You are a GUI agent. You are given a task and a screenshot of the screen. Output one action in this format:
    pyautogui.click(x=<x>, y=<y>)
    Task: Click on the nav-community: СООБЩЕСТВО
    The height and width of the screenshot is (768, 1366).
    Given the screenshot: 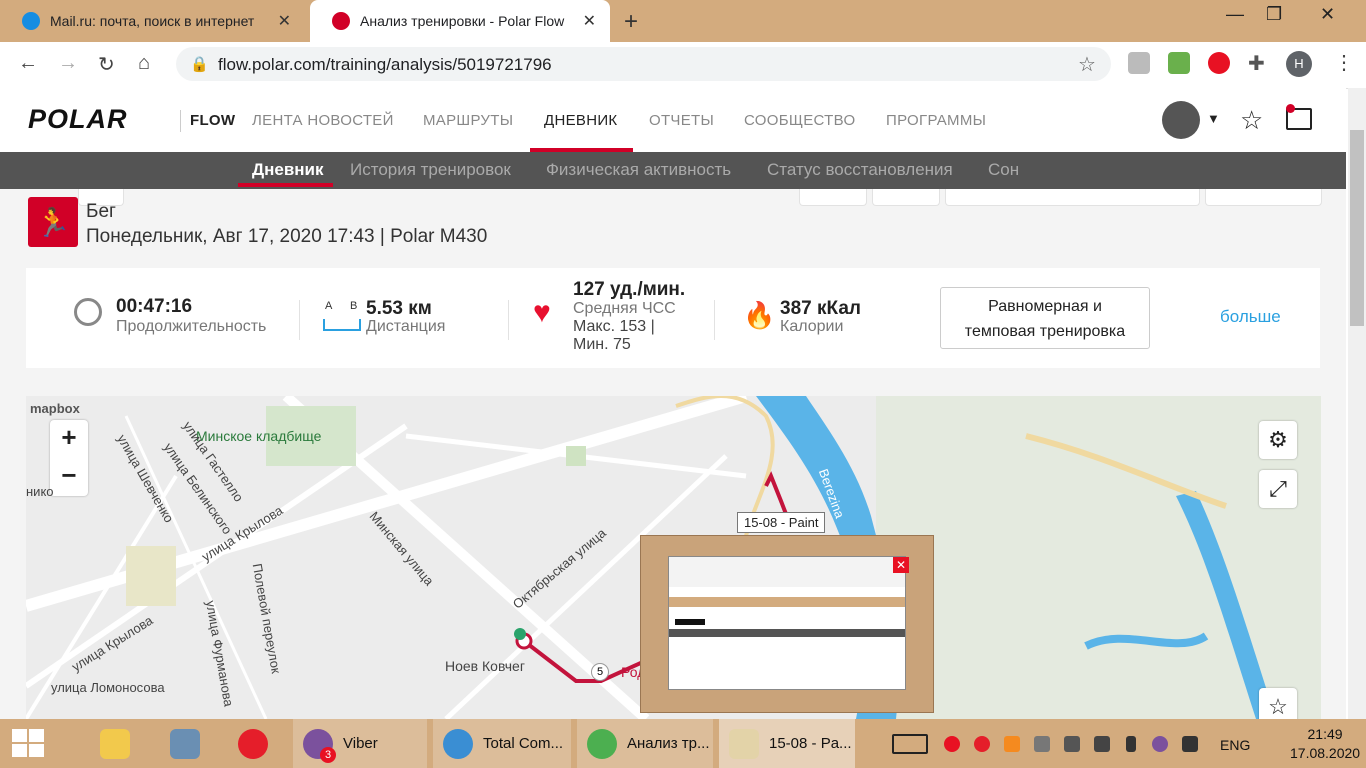 What is the action you would take?
    pyautogui.click(x=799, y=120)
    